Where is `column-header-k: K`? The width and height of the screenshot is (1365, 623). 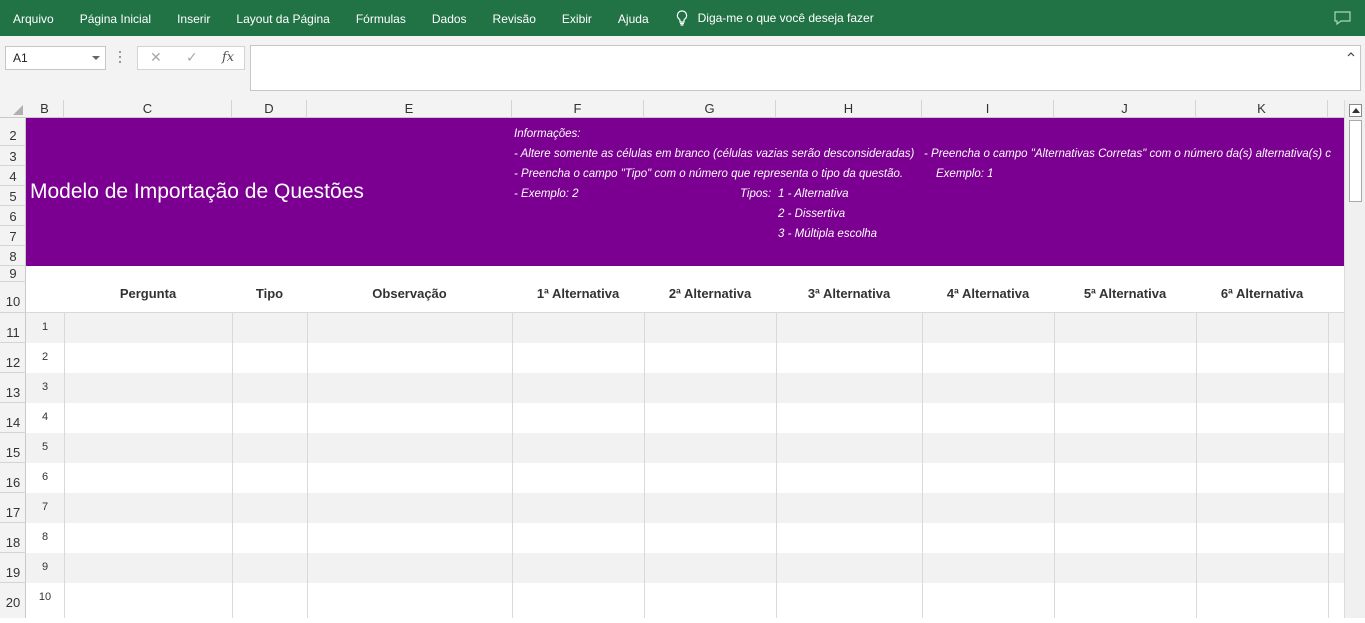 column-header-k: K is located at coordinates (1262, 109).